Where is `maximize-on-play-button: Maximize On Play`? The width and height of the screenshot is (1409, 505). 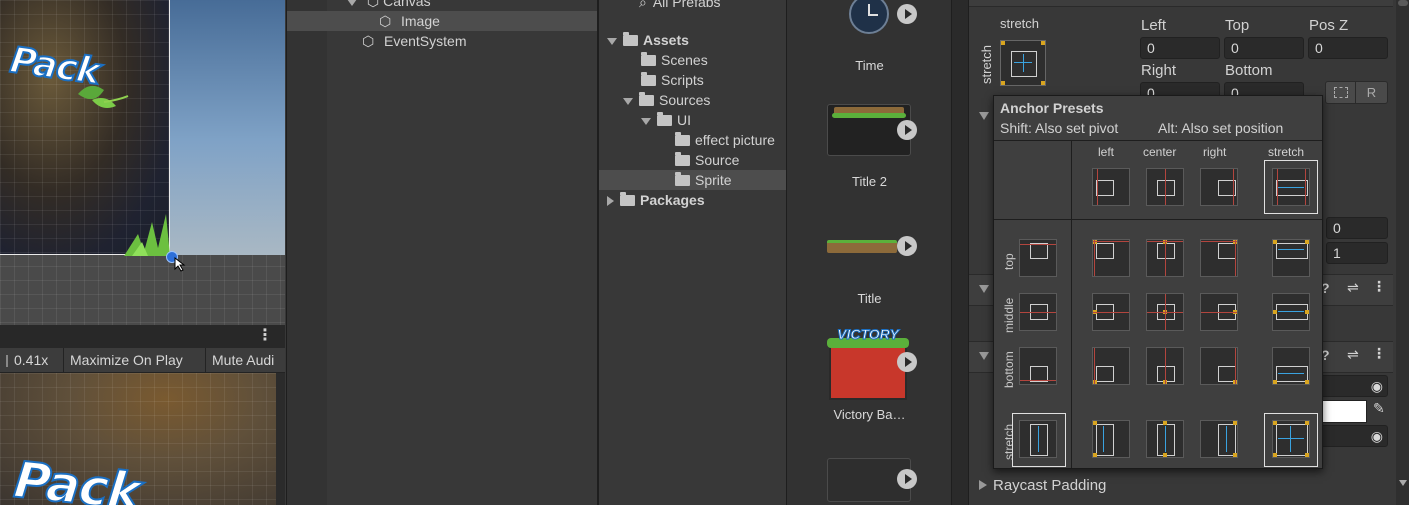
maximize-on-play-button: Maximize On Play is located at coordinates (135, 360).